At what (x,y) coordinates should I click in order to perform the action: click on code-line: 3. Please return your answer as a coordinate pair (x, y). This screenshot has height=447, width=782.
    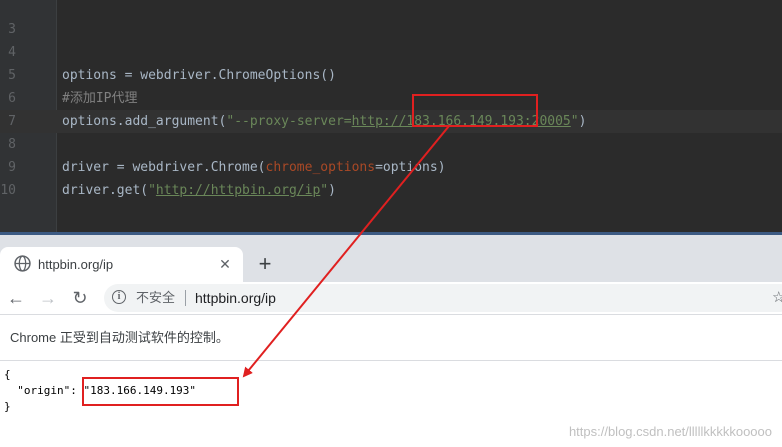
    Looking at the image, I should click on (391, 29).